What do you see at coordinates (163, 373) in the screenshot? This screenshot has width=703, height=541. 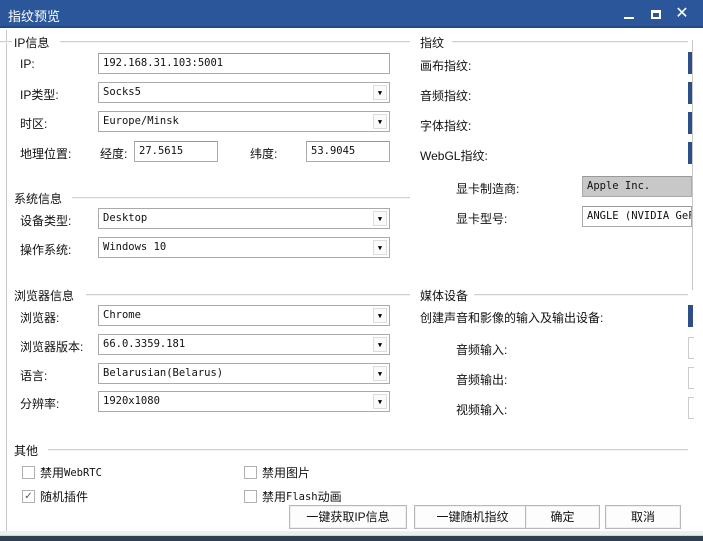 I see `language-value: Belarusian(Belarus)` at bounding box center [163, 373].